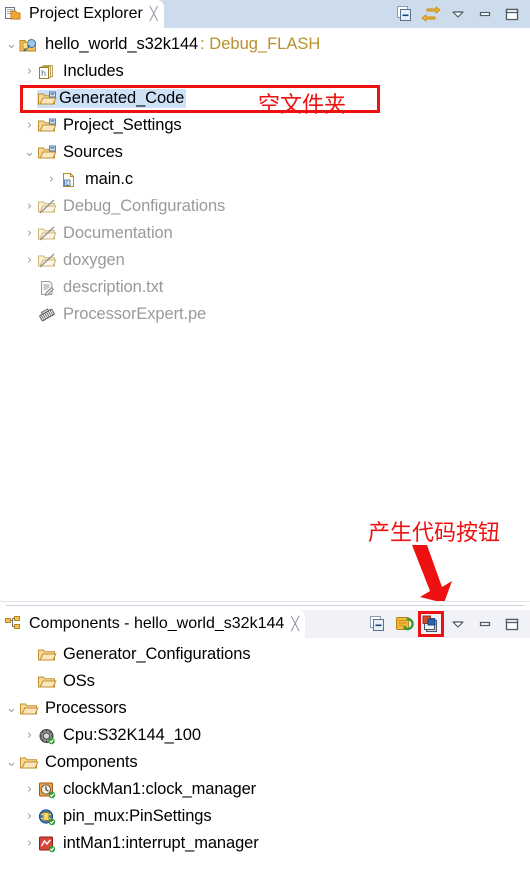  What do you see at coordinates (265, 71) in the screenshot?
I see `tree-row-includes: › h Includes` at bounding box center [265, 71].